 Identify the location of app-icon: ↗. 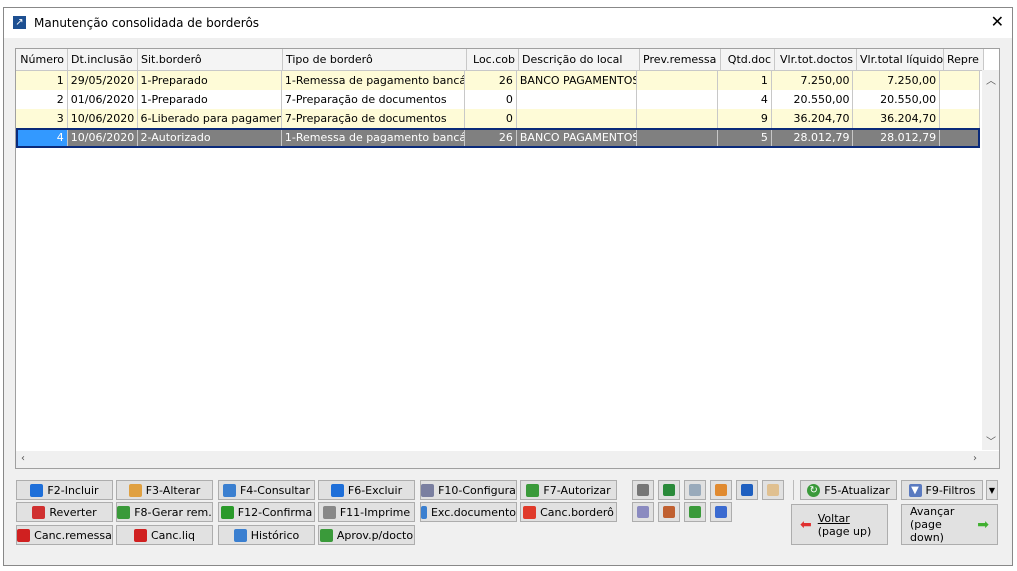
(19, 22).